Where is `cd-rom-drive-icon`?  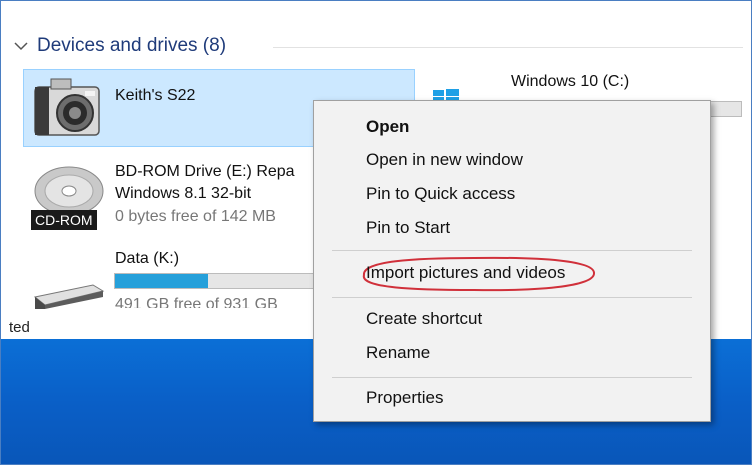
cd-rom-drive-icon is located at coordinates (69, 191).